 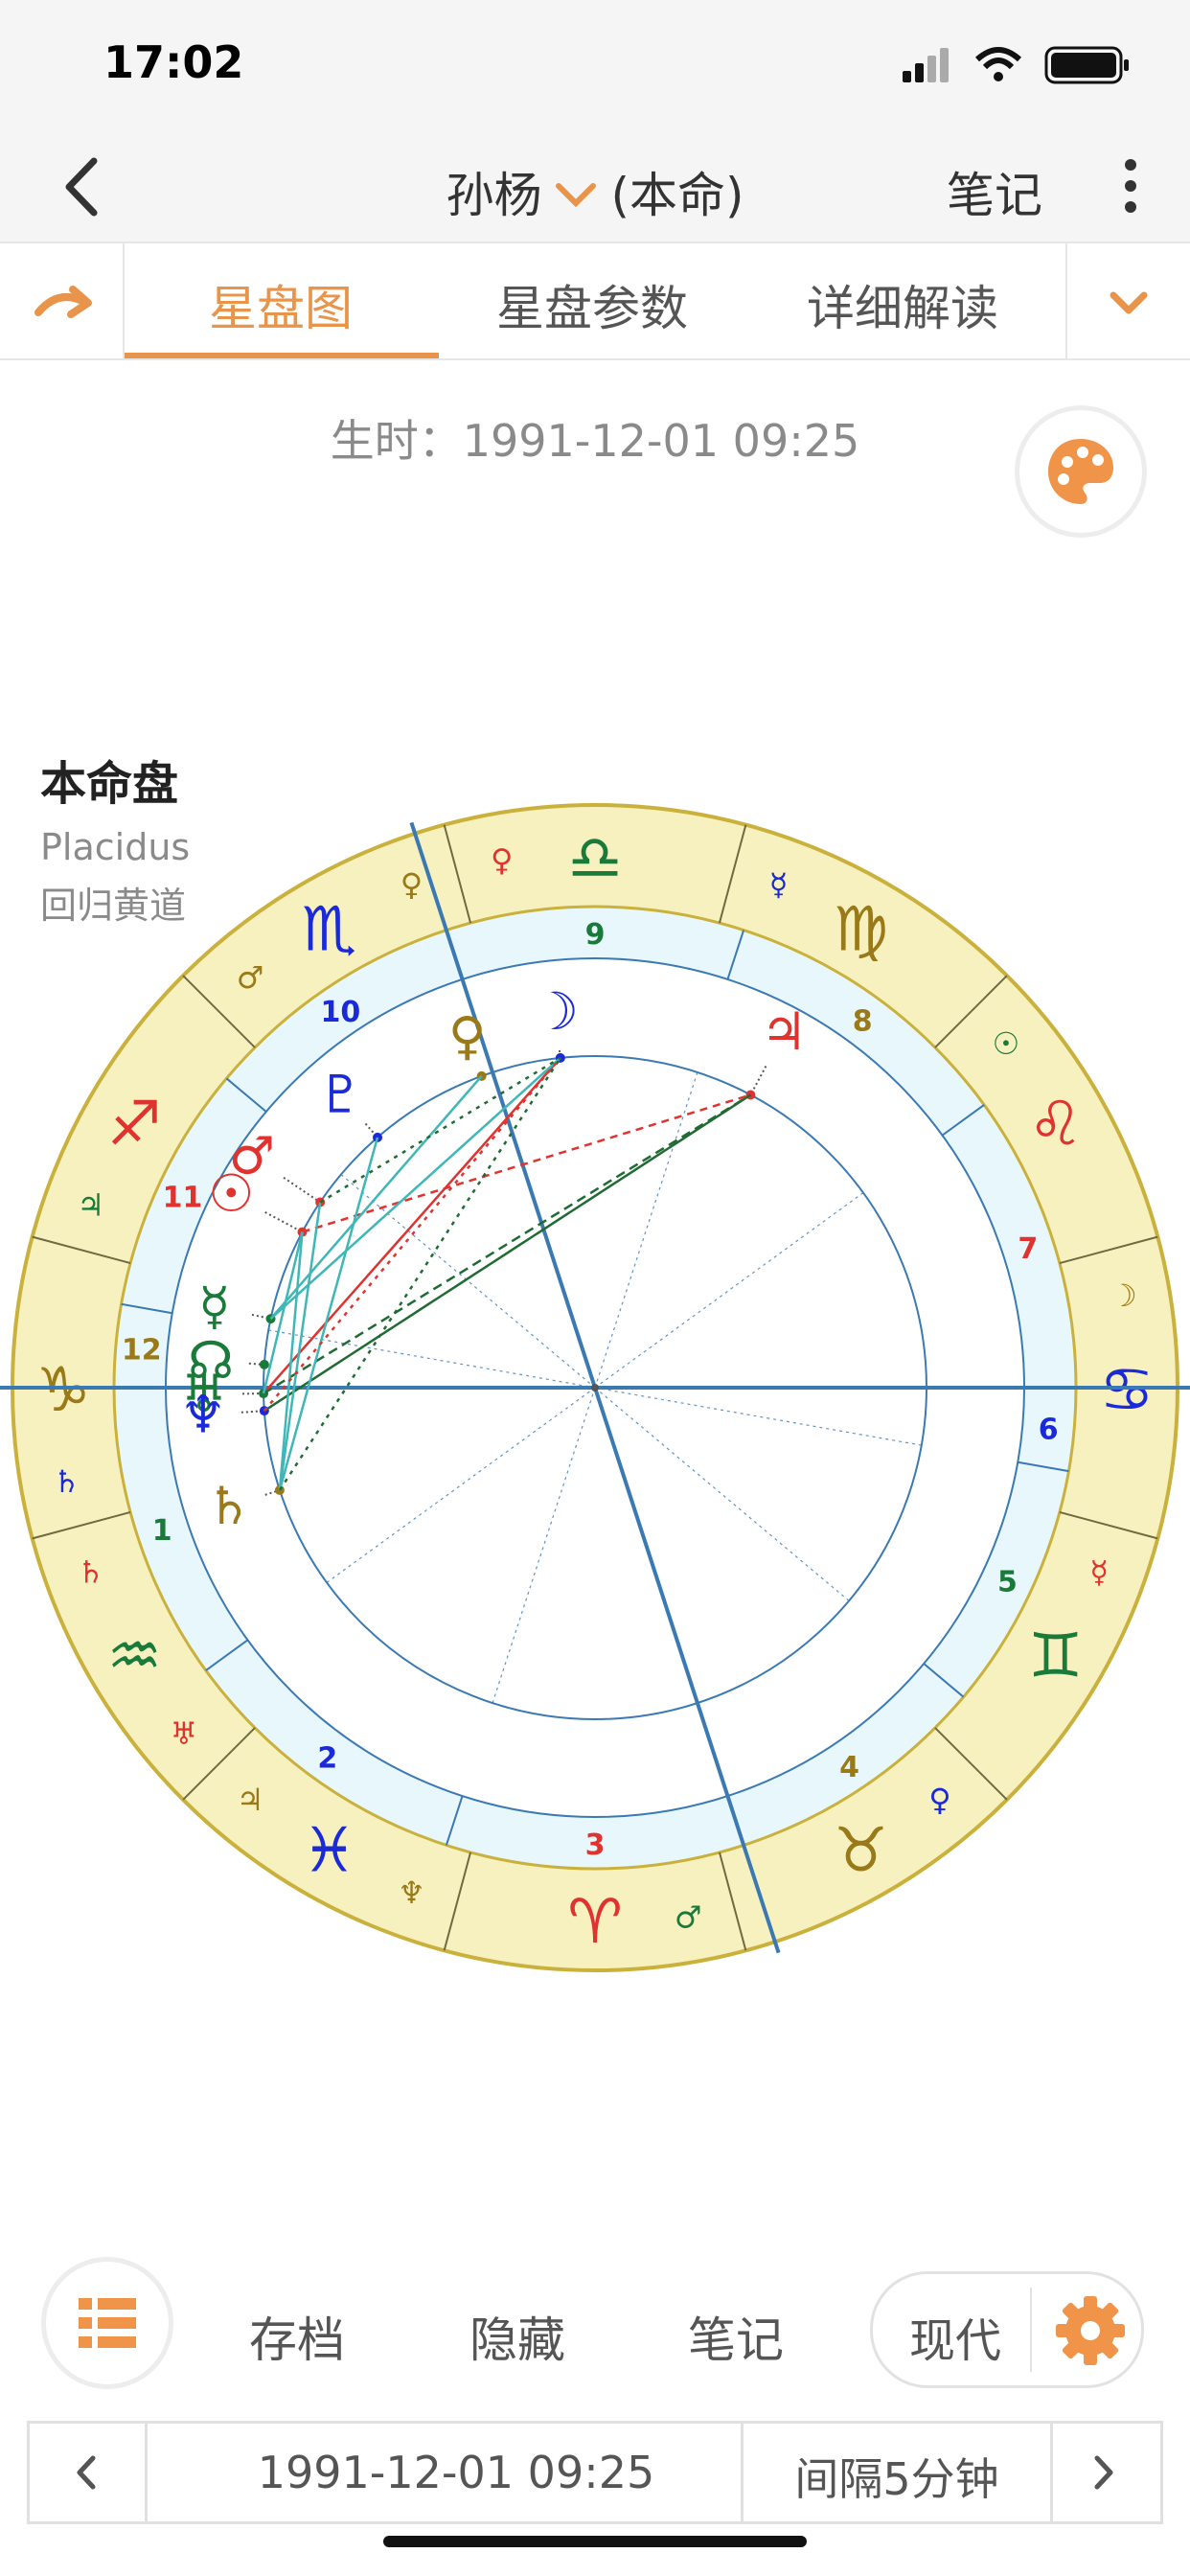 What do you see at coordinates (594, 1922) in the screenshot?
I see `sign-glyph: ♈` at bounding box center [594, 1922].